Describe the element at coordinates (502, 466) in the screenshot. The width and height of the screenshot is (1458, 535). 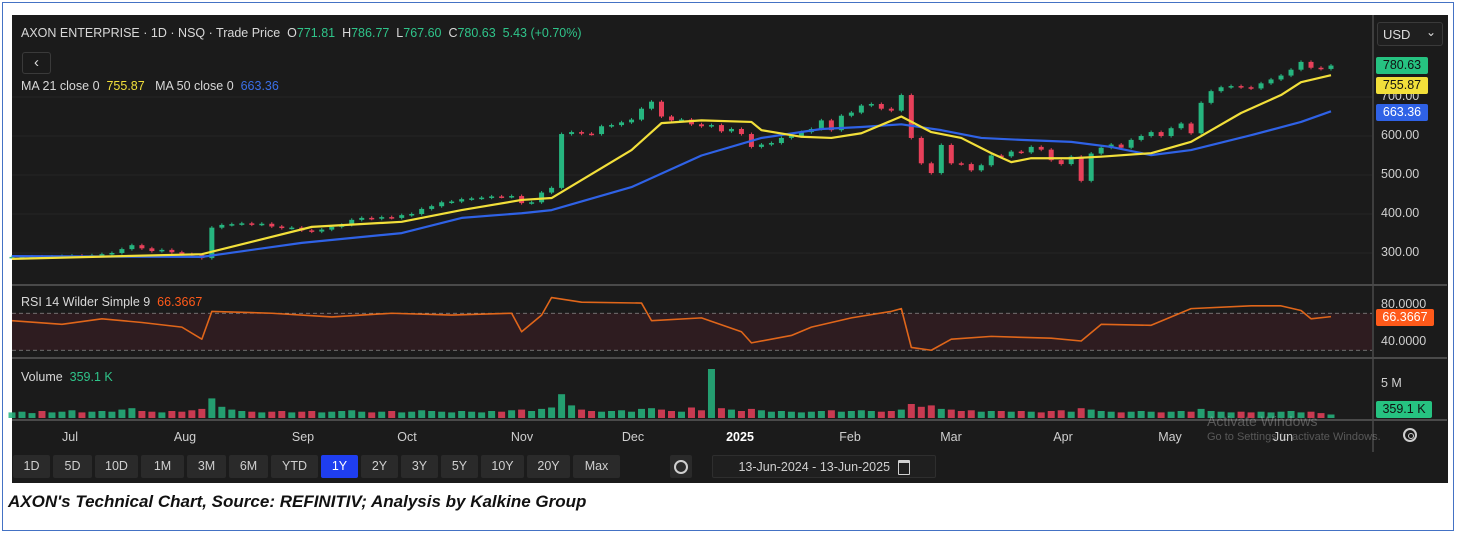
I see `range-button-10y: 10Y` at that location.